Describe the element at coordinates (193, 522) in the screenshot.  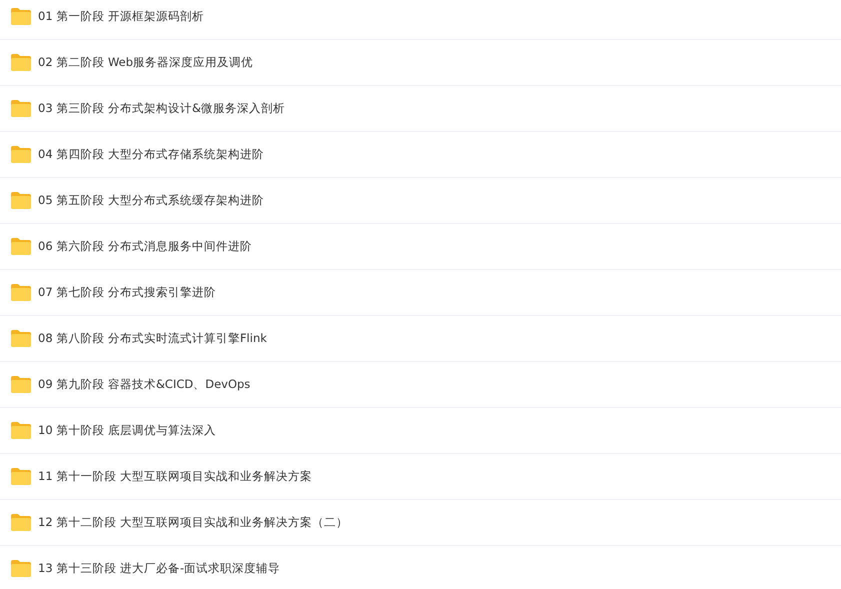
I see `folder-name: 12 第十二阶段 大型互联网项目实战和业务解决方案（二）` at that location.